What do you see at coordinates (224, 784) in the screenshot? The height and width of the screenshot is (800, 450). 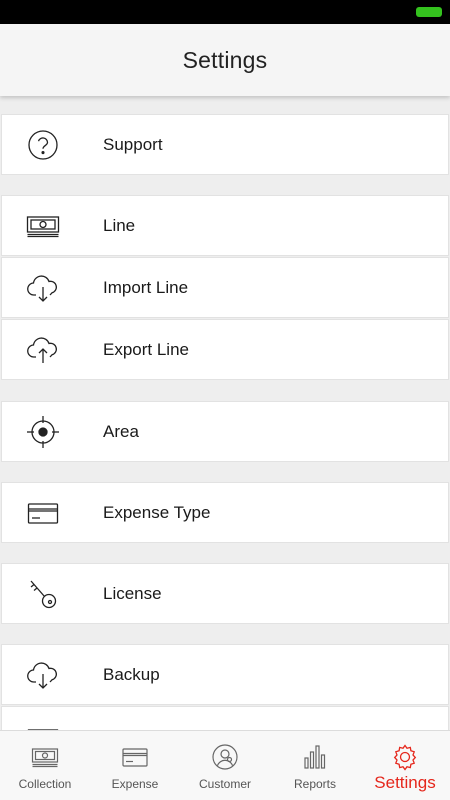 I see `tab-label: Customer` at bounding box center [224, 784].